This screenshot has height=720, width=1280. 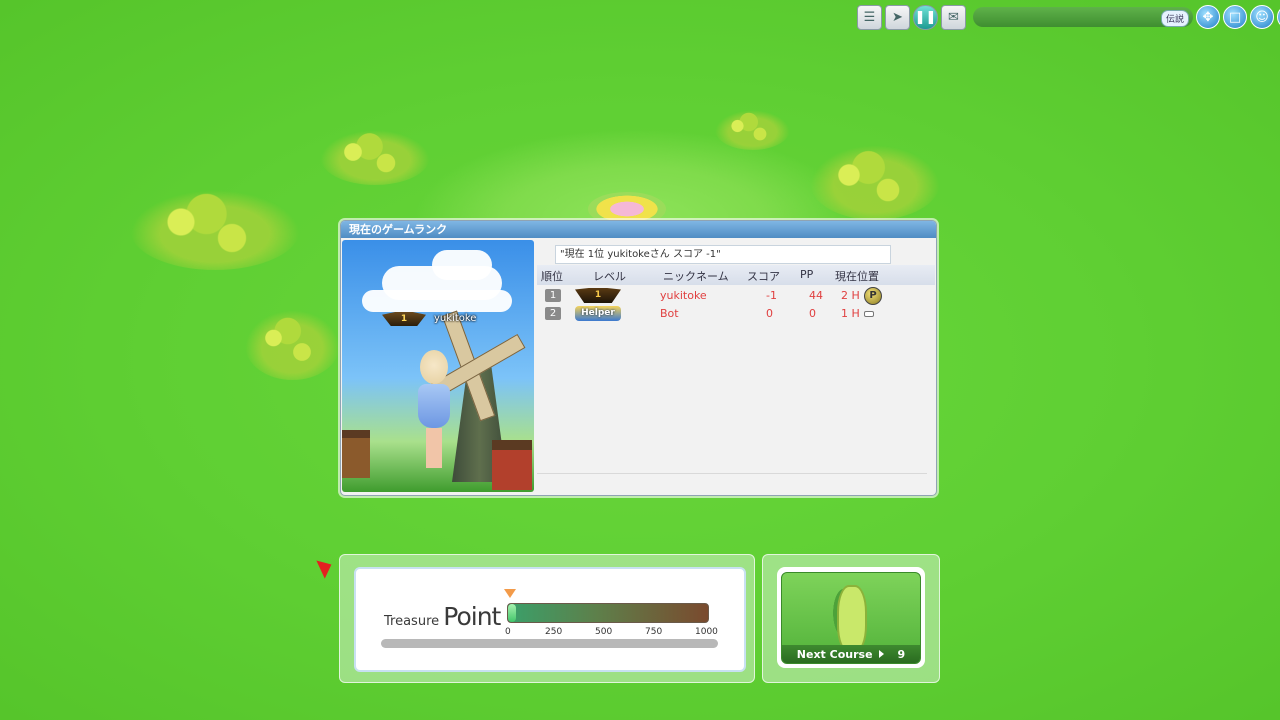 I want to click on divider, so click(x=732, y=473).